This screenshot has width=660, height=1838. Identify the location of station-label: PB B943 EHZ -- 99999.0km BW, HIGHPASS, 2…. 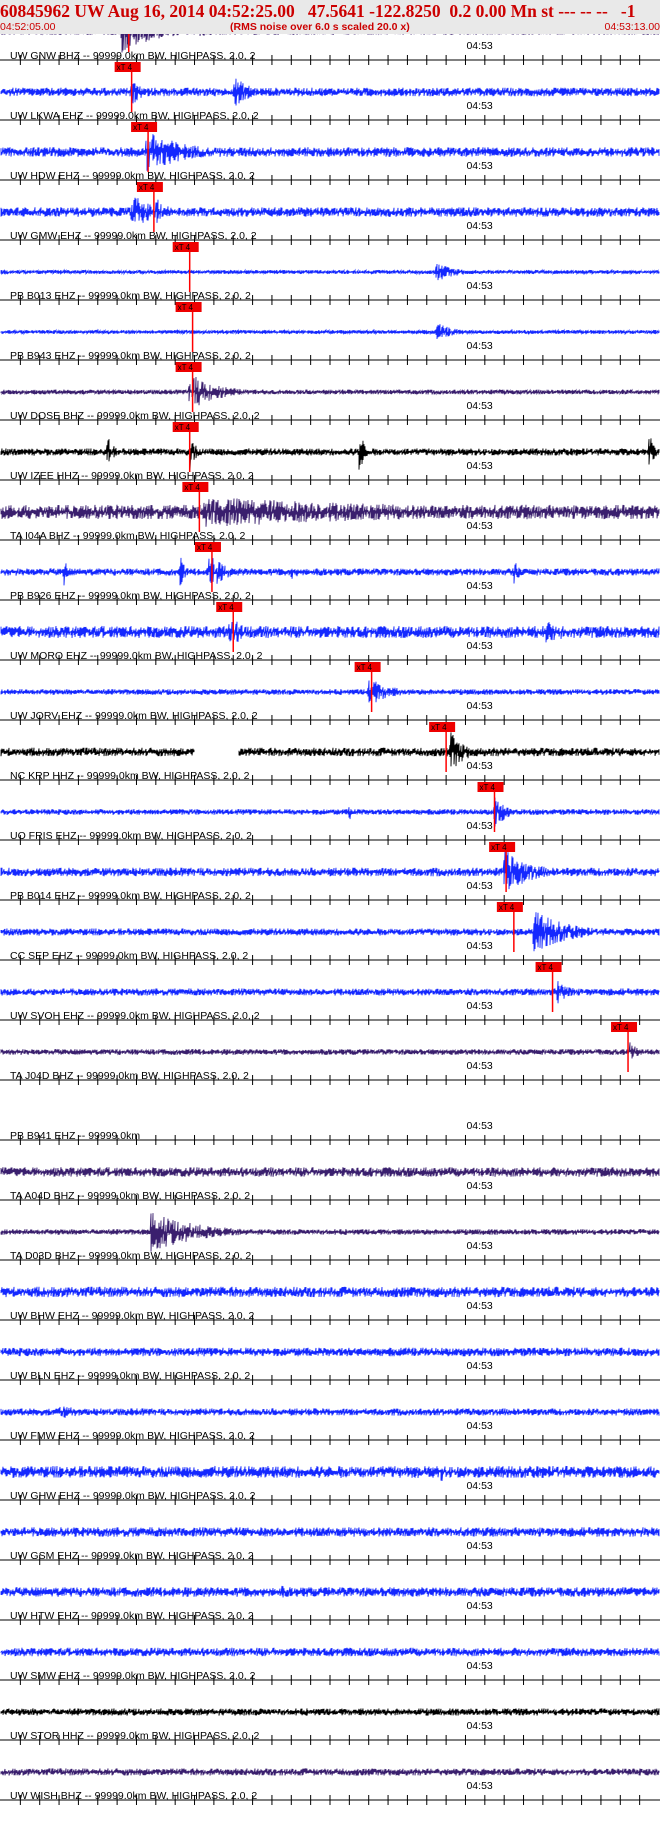
(130, 356).